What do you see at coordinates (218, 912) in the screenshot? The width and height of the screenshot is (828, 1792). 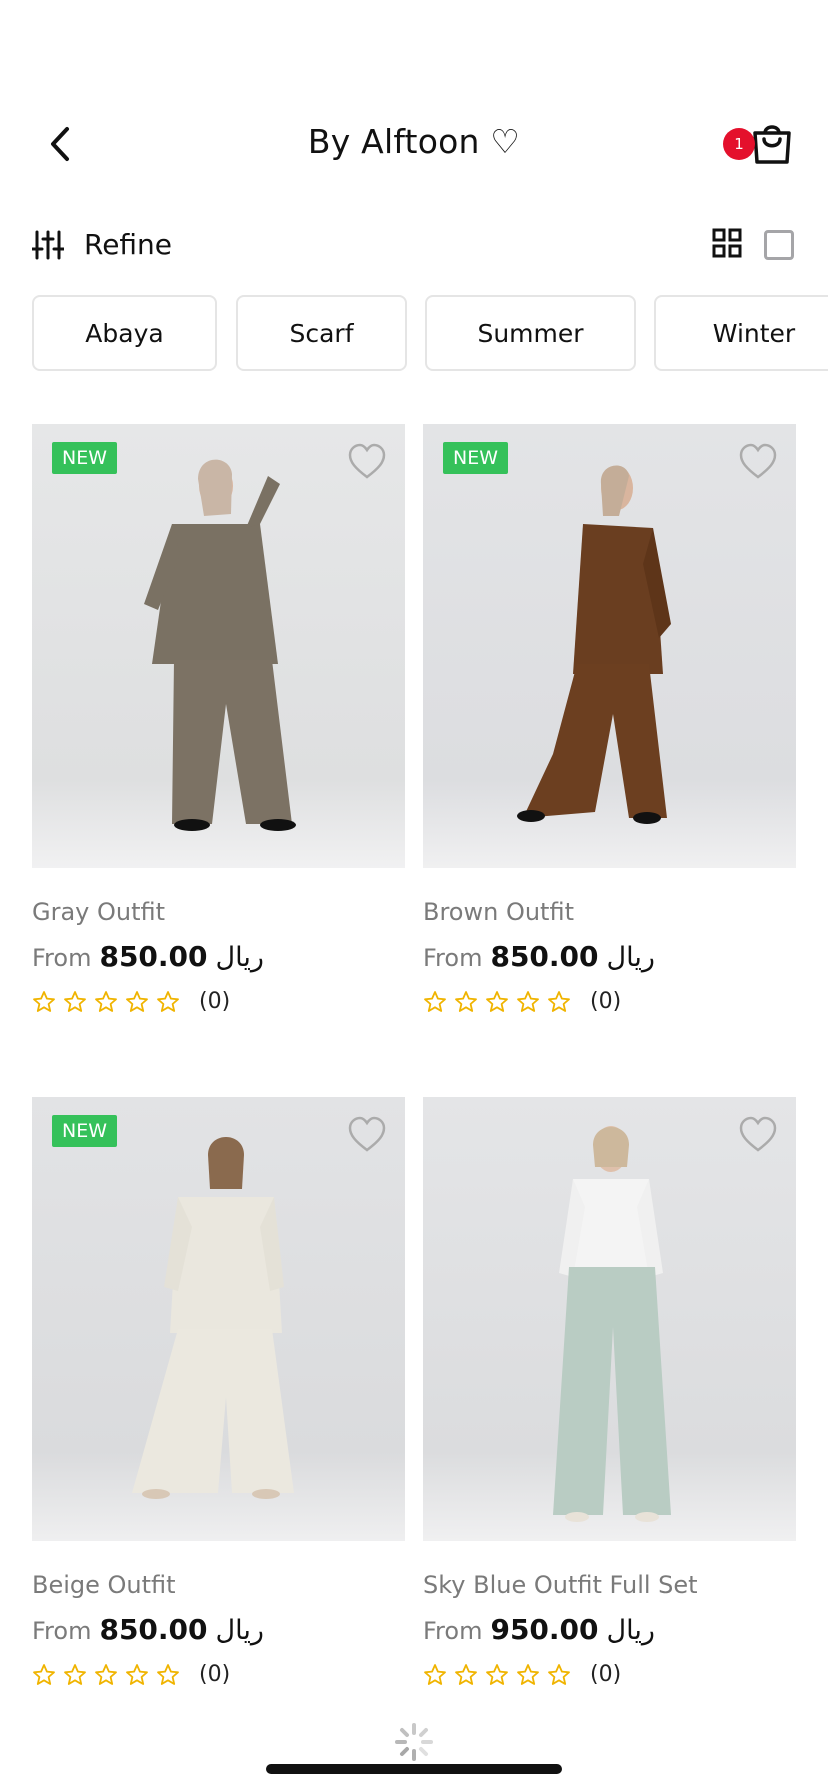 I see `product-name: Gray Outfit` at bounding box center [218, 912].